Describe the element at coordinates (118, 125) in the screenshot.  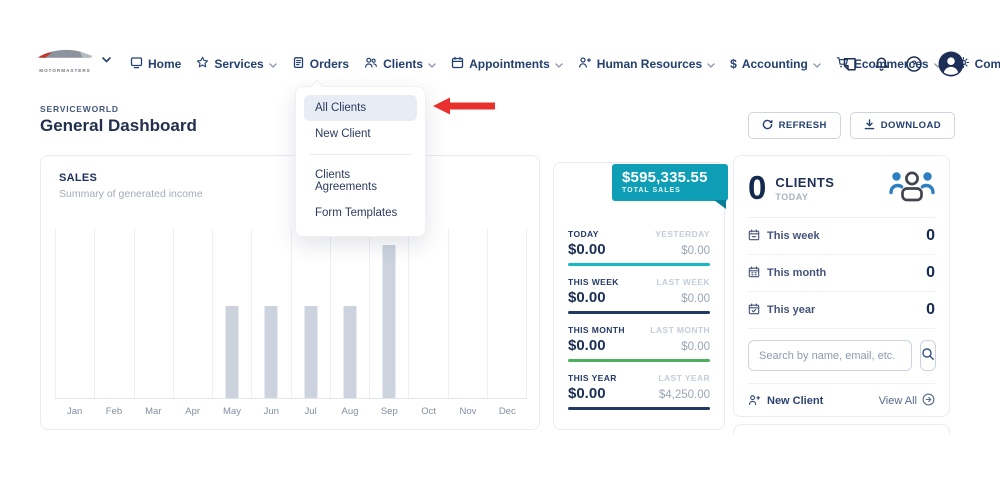
I see `page-title: General Dashboard` at that location.